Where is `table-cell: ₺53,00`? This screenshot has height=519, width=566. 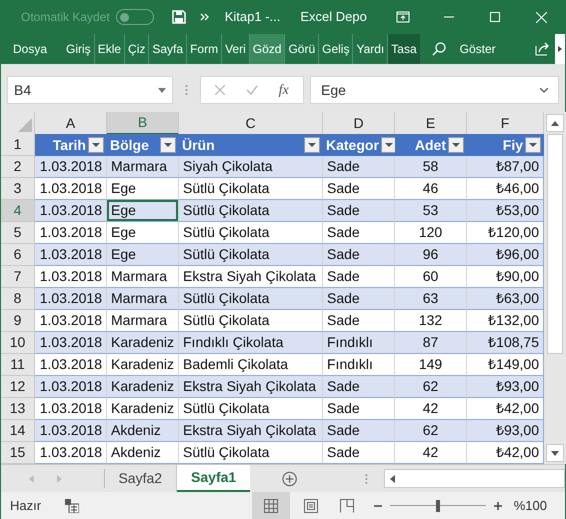
table-cell: ₺53,00 is located at coordinates (505, 211).